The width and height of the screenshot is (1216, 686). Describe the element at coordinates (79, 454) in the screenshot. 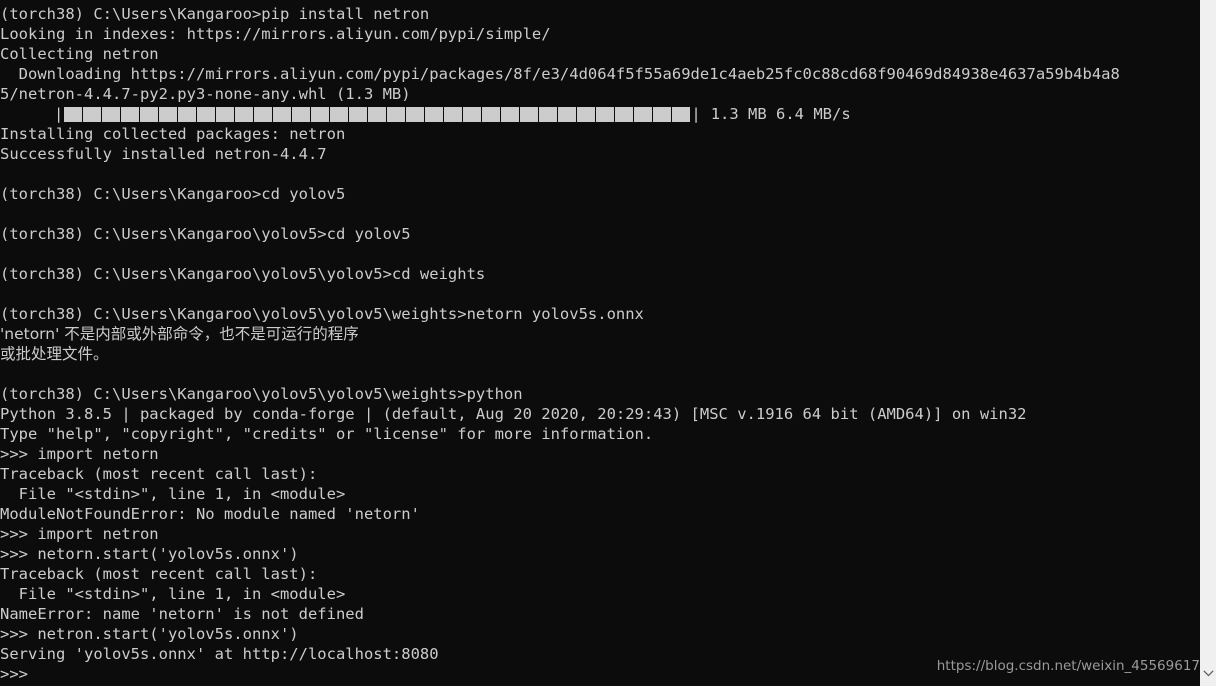

I see `console-line: >>> import netorn` at that location.